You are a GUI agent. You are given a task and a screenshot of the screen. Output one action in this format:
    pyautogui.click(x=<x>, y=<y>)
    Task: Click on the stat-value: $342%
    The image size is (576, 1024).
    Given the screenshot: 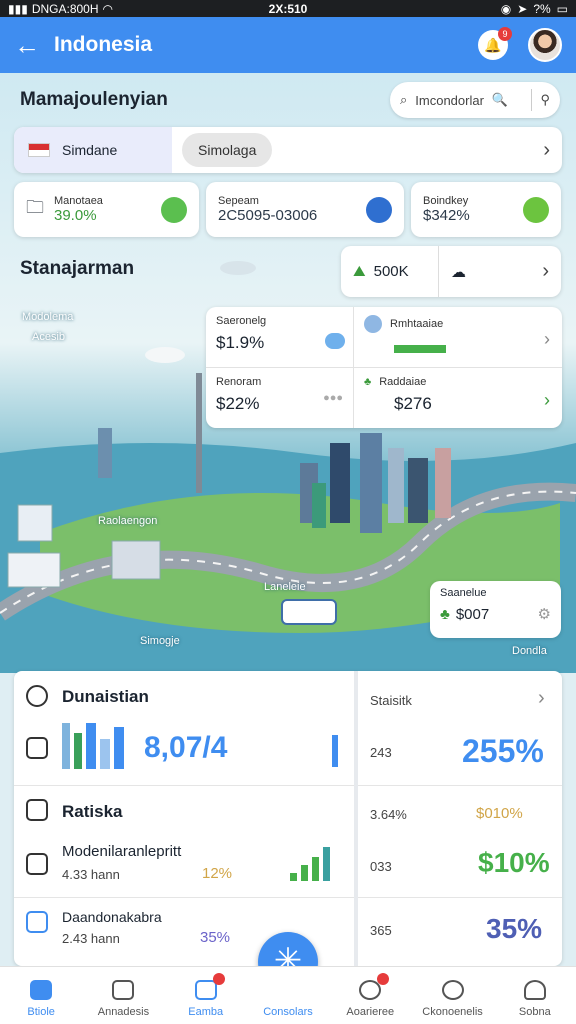 What is the action you would take?
    pyautogui.click(x=446, y=215)
    